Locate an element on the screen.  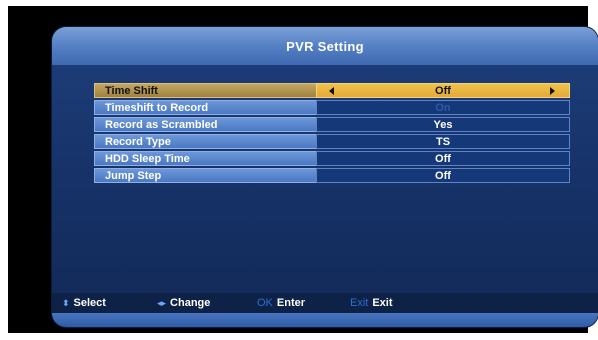
left-right-icon: ◂▸ is located at coordinates (162, 302).